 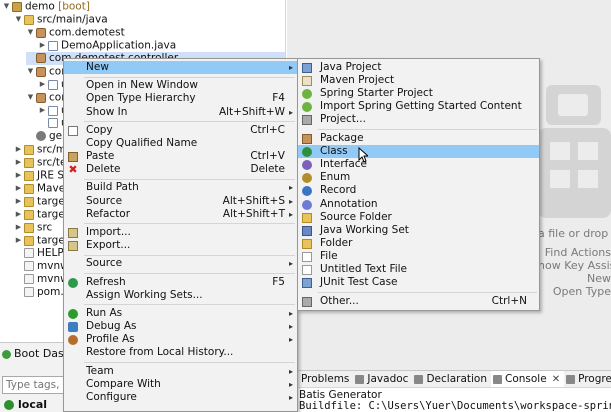 I want to click on menu-separator, so click(x=427, y=292).